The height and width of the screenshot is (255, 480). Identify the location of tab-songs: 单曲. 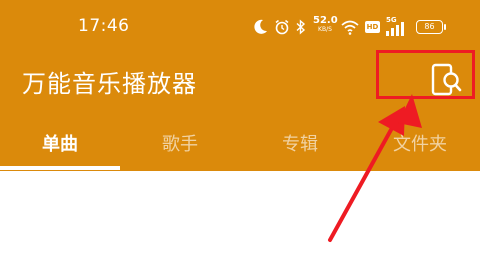
(60, 145).